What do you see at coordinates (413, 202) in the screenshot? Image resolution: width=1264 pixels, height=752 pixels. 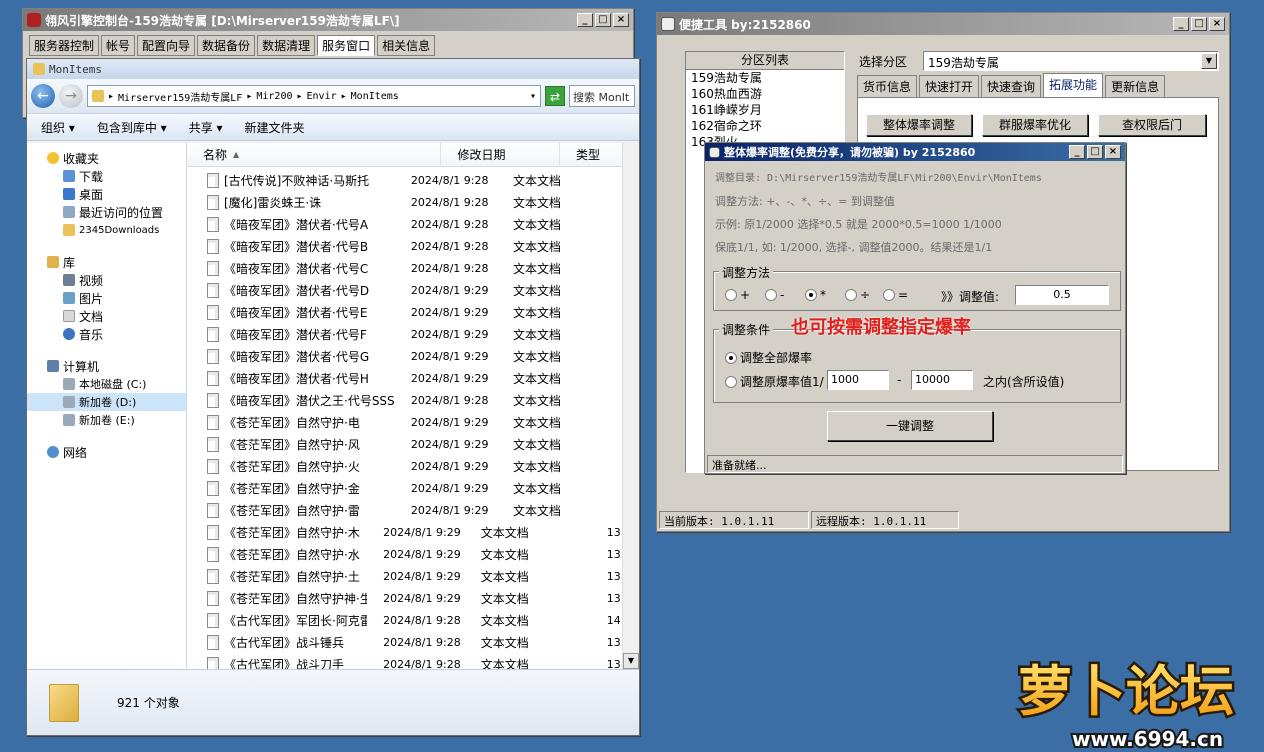 I see `table-row: [魔化]雷炎蛛王·诛 2024/8/1 9:28 文本文档` at bounding box center [413, 202].